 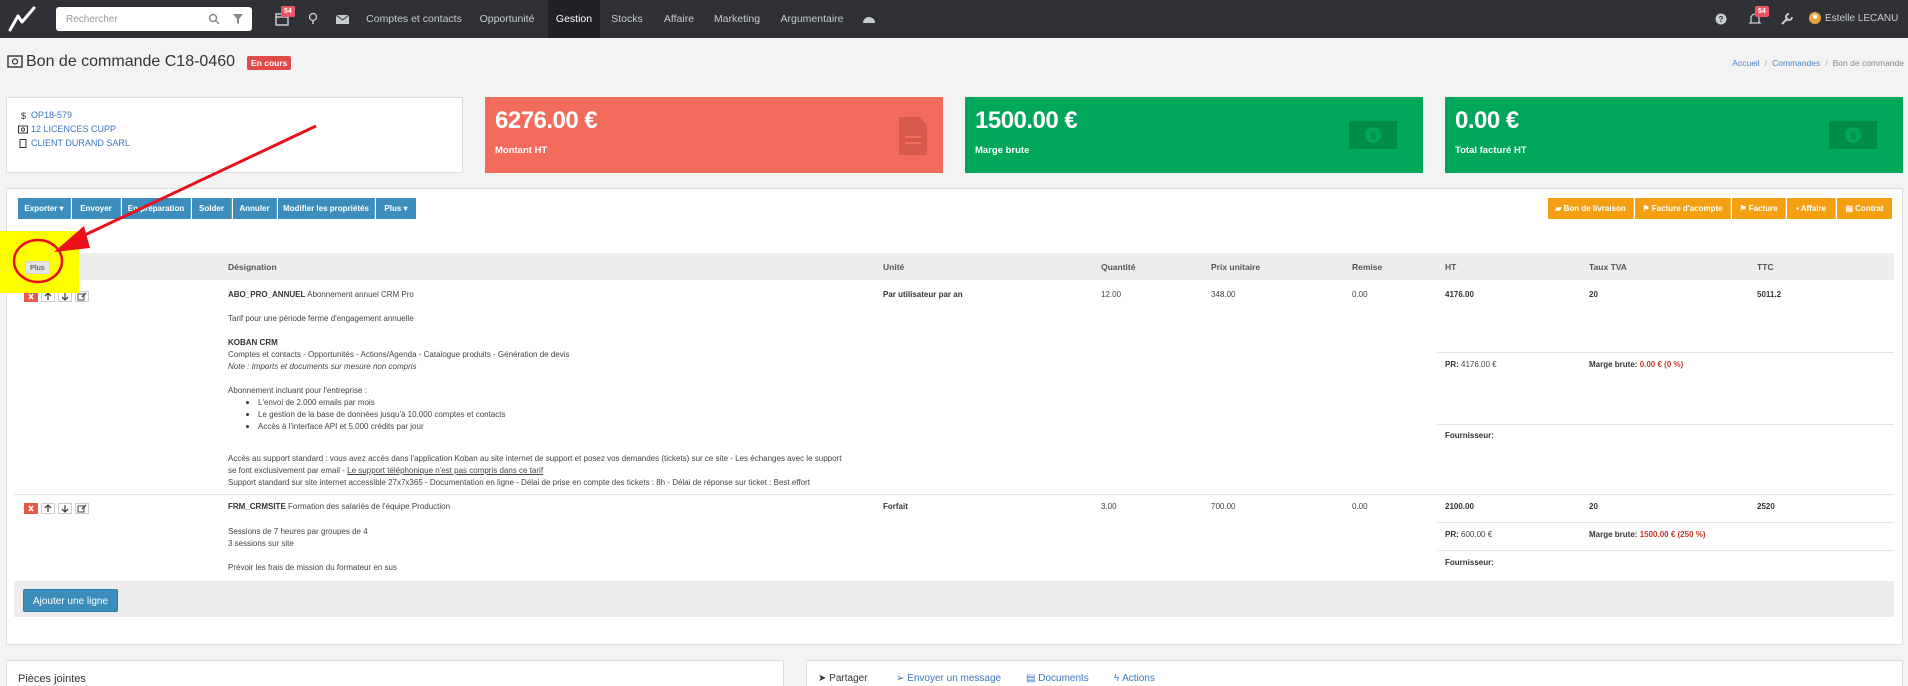 What do you see at coordinates (1864, 208) in the screenshot?
I see `contract-button: ▤ Contrat` at bounding box center [1864, 208].